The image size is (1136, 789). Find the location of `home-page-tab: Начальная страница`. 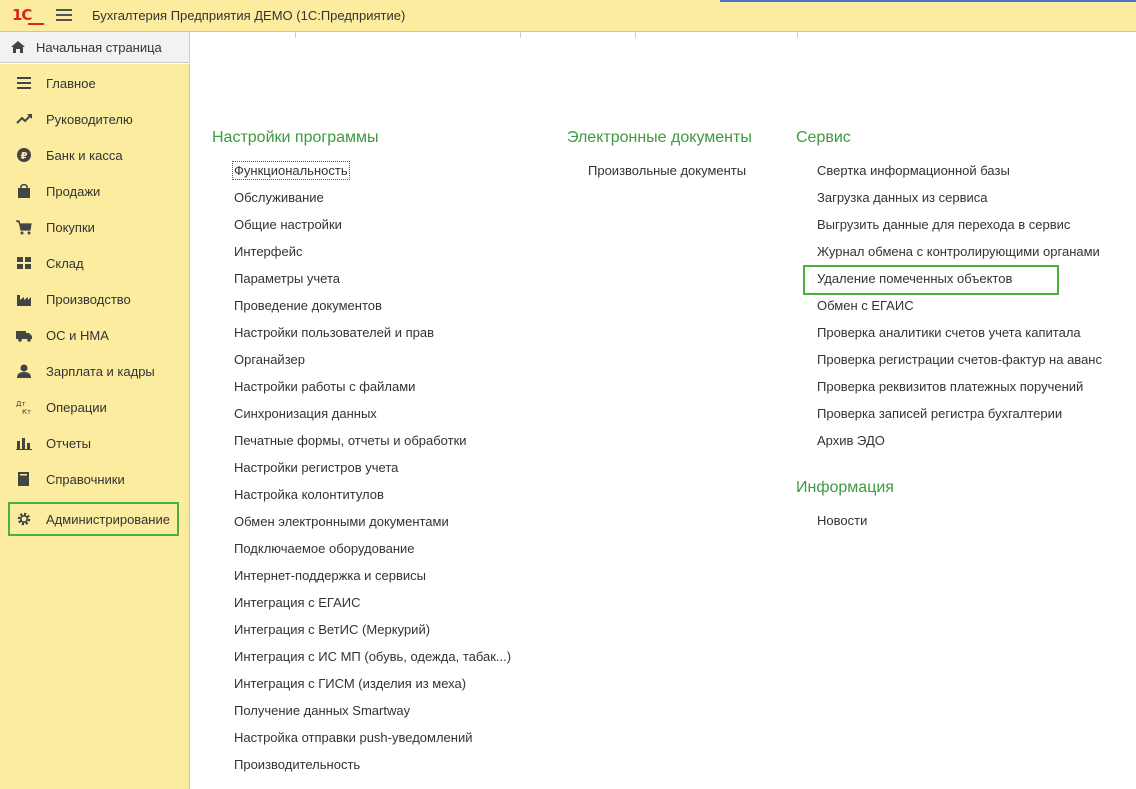

home-page-tab: Начальная страница is located at coordinates (95, 47).